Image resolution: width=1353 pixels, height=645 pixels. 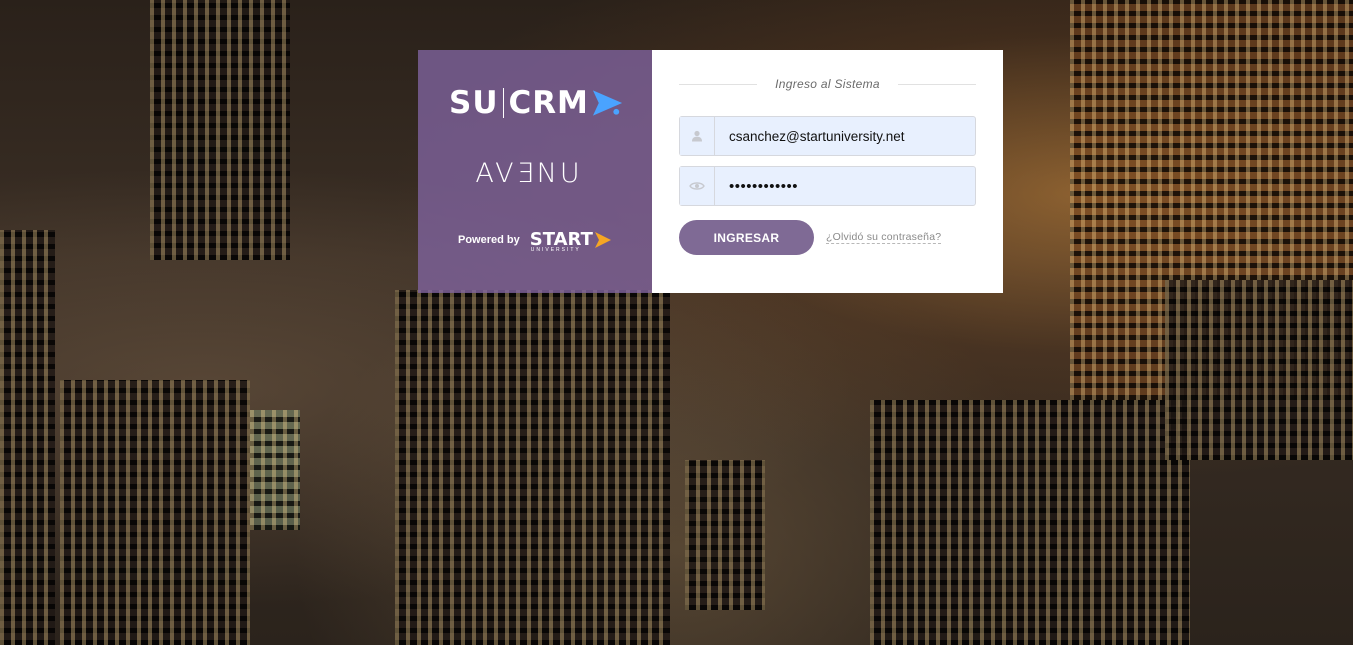 I want to click on start-university-logo: START UNIVERSITY, so click(x=571, y=241).